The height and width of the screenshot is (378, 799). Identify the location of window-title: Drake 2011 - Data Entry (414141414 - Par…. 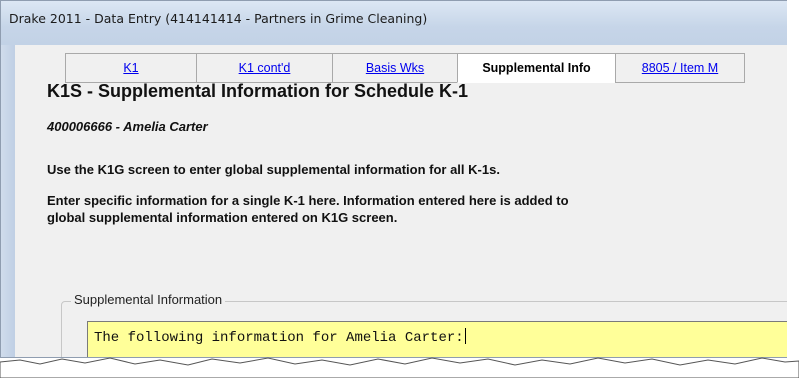
(218, 18).